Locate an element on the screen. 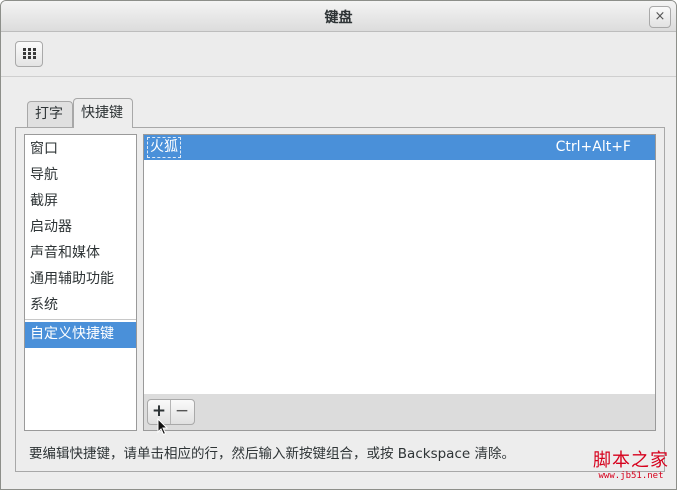  tab-shortcuts: 快捷键 is located at coordinates (103, 113).